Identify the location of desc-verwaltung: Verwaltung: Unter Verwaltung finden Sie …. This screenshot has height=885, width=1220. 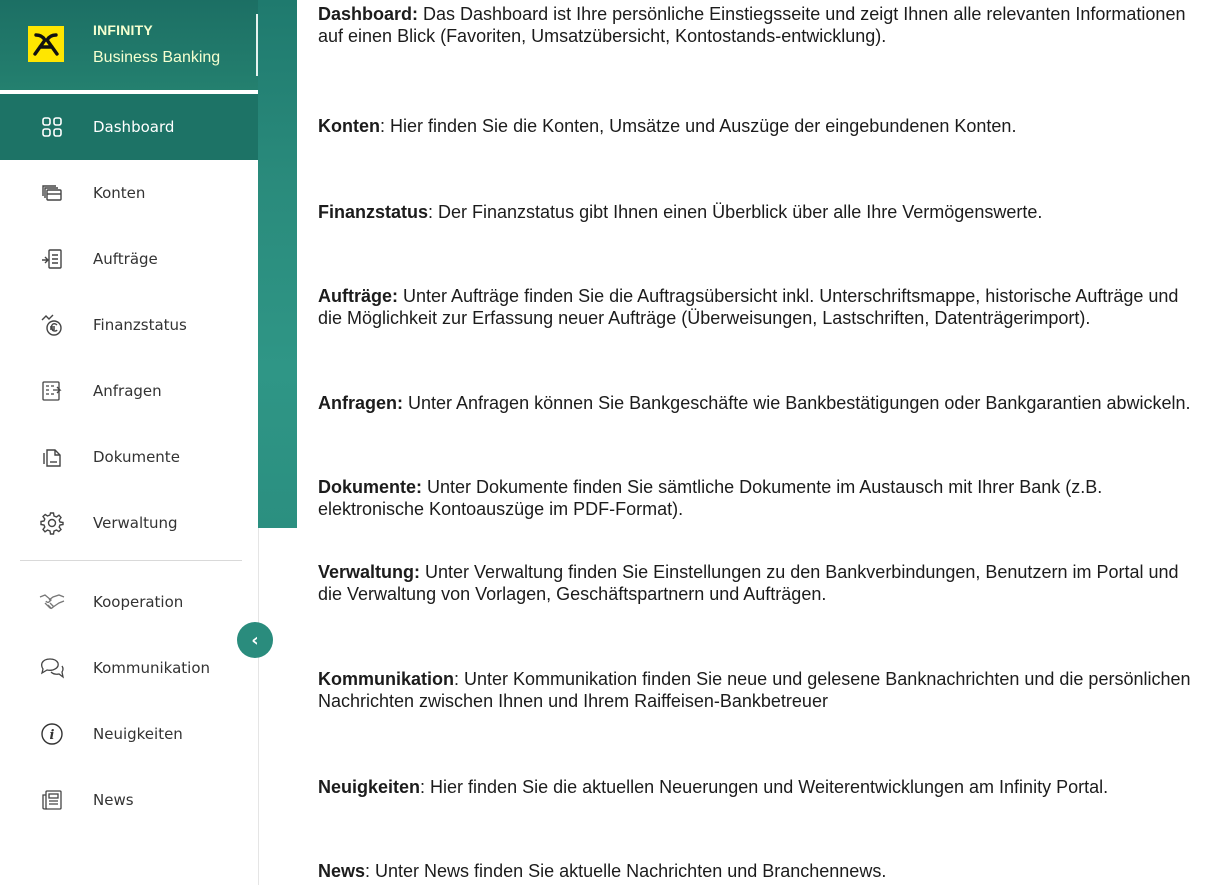
(748, 583).